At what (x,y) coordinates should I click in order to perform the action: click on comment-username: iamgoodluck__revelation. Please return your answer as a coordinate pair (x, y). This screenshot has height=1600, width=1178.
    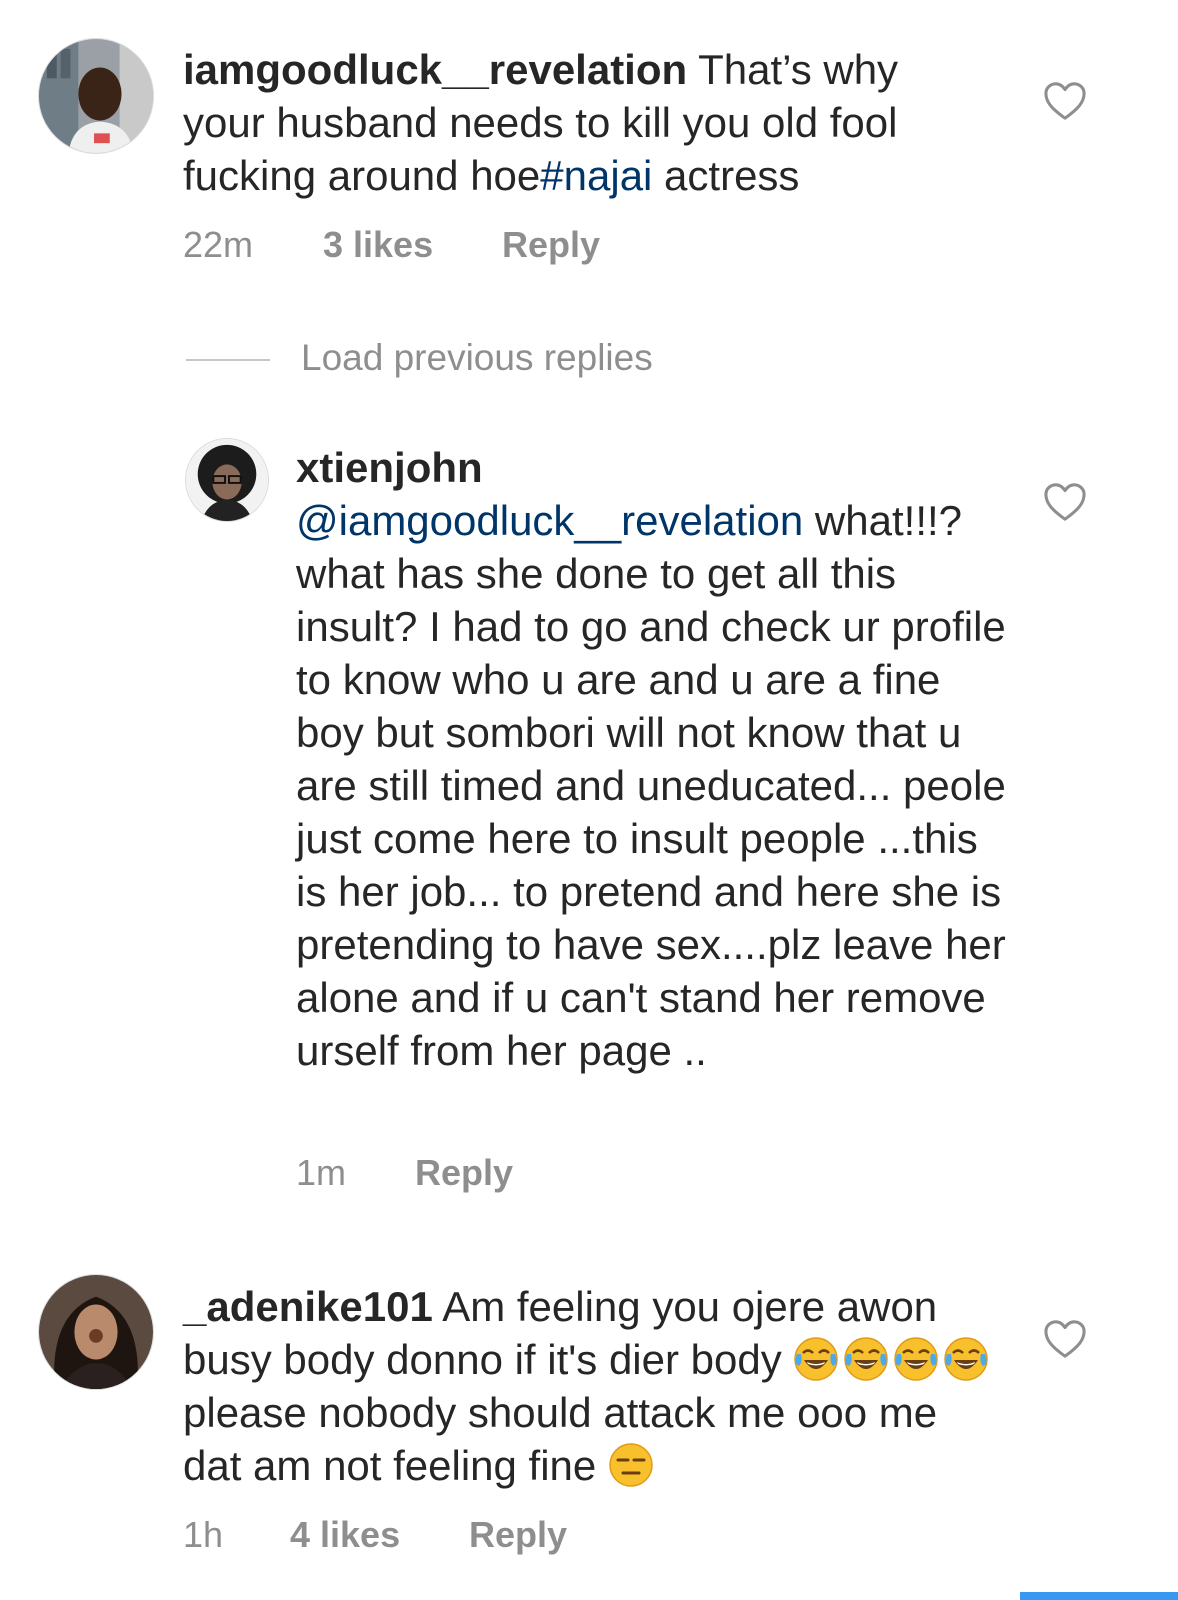
    Looking at the image, I should click on (435, 69).